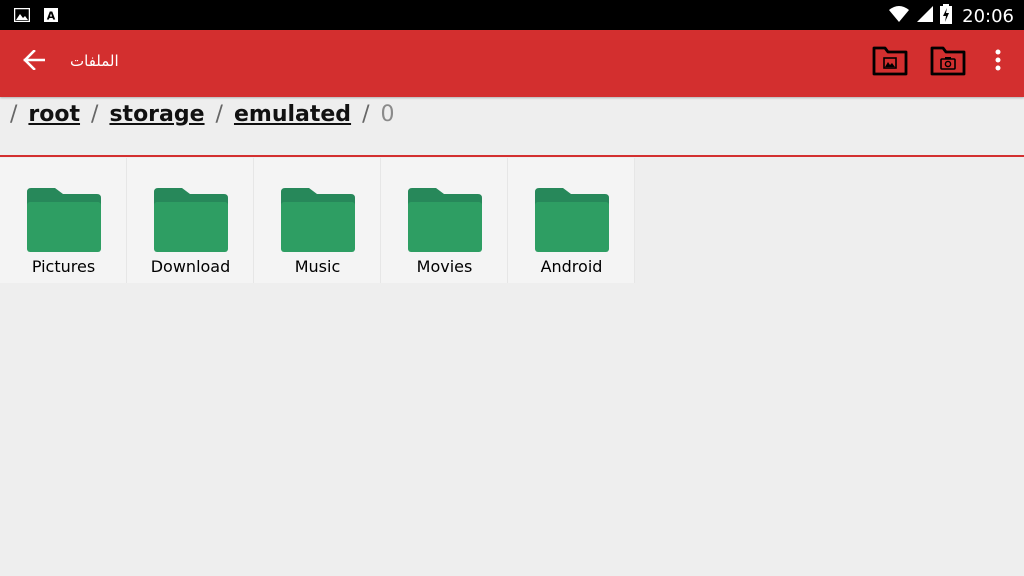  I want to click on folder-grid: Pictures Download Music Movies Android, so click(317, 220).